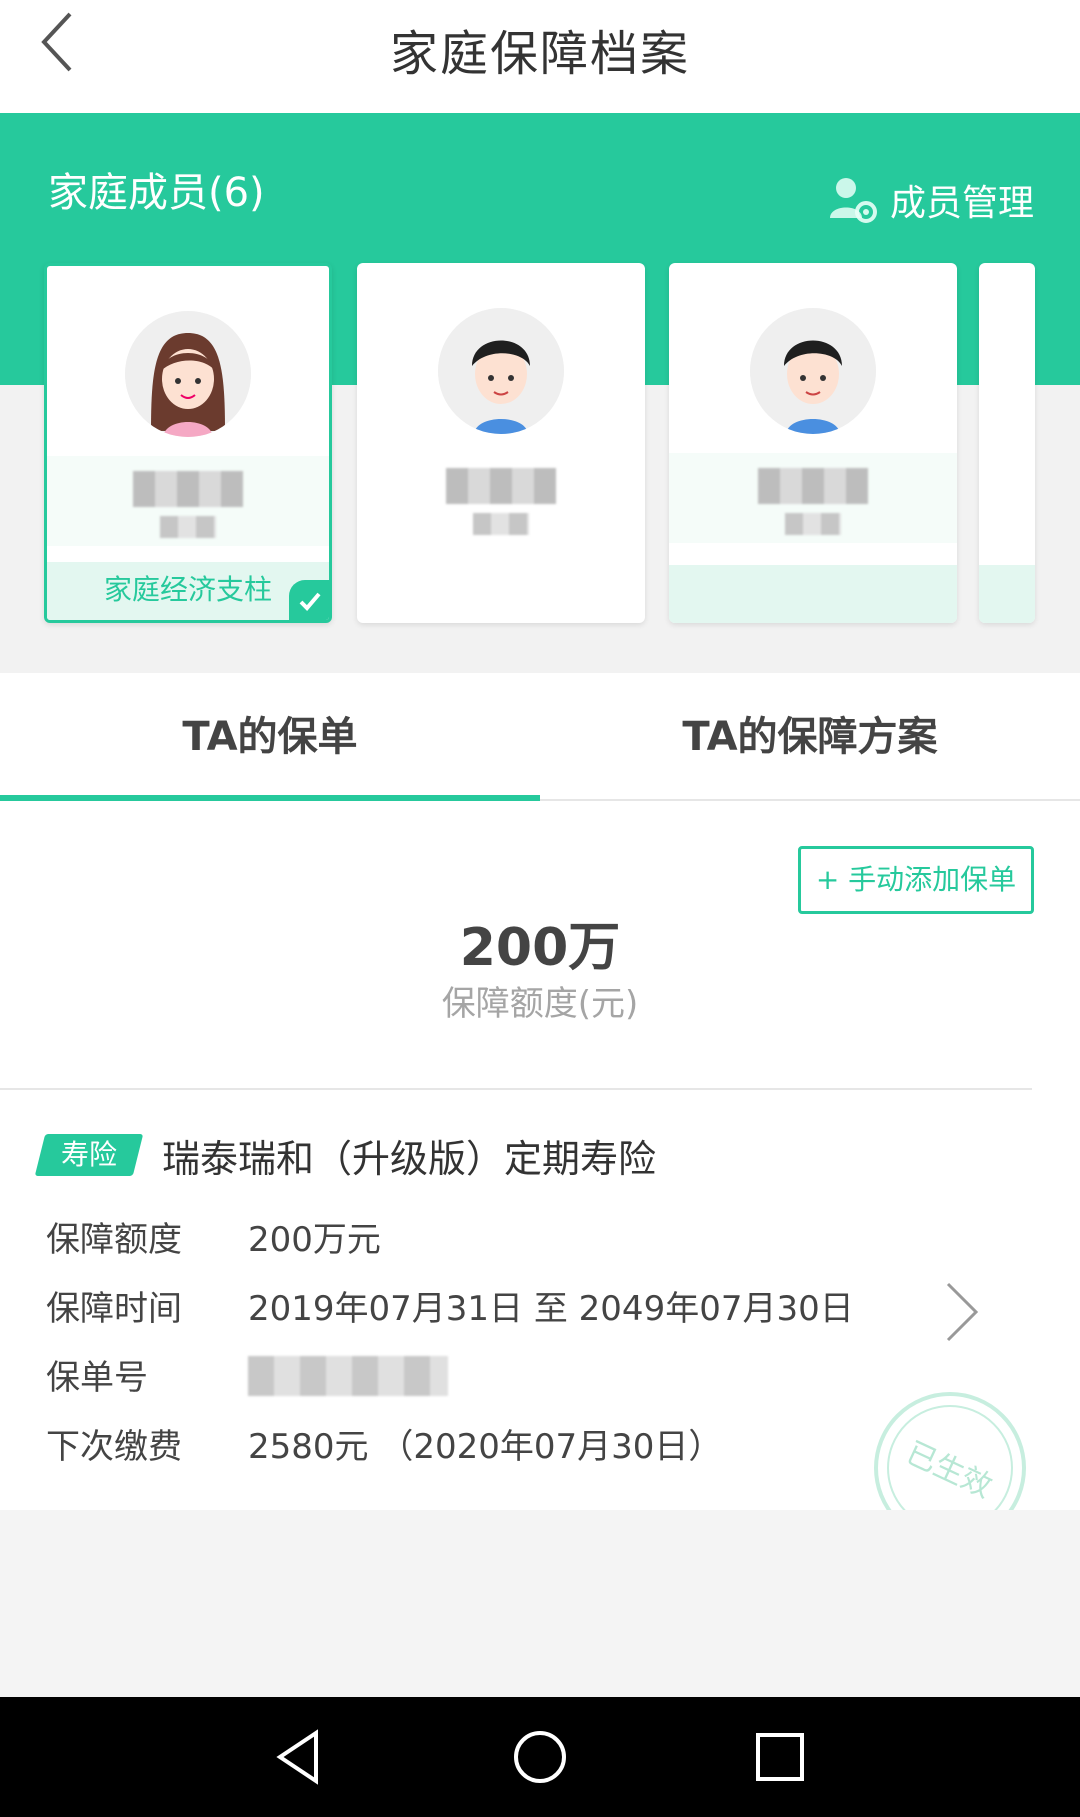 The image size is (1080, 1817). Describe the element at coordinates (1007, 443) in the screenshot. I see `member-card-partial` at that location.